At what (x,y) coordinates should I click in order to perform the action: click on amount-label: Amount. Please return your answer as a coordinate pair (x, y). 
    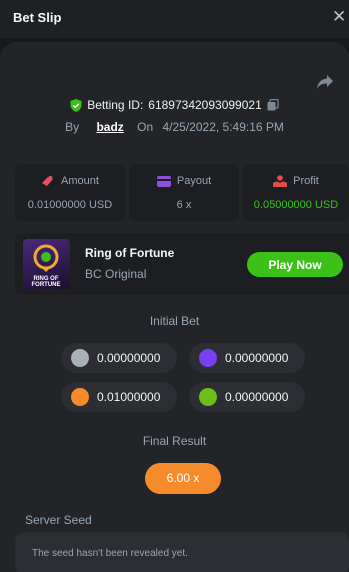
    Looking at the image, I should click on (80, 181).